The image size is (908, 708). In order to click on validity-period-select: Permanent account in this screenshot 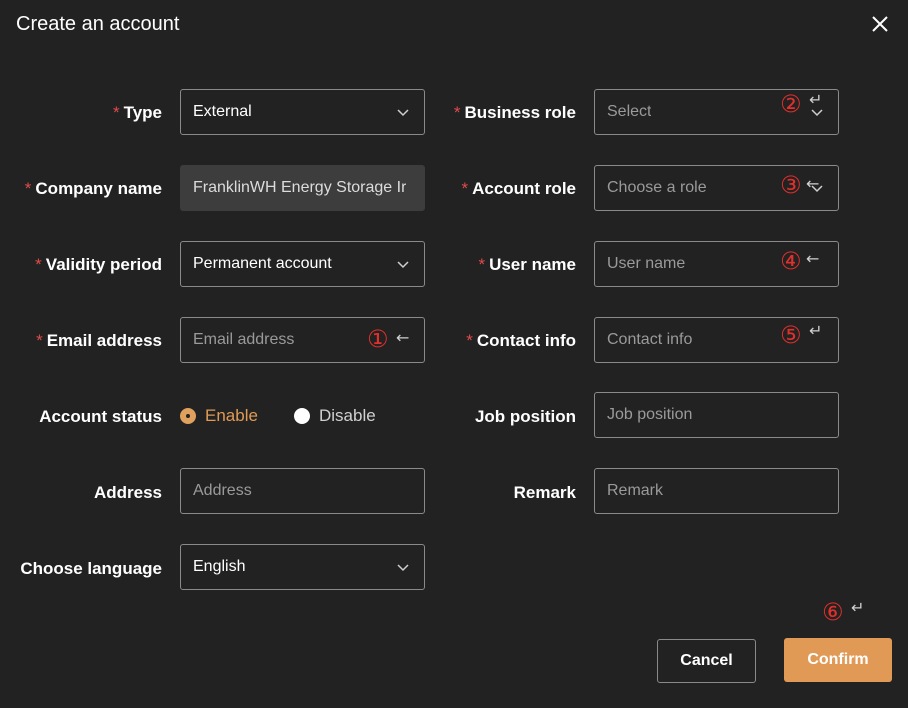, I will do `click(302, 264)`.